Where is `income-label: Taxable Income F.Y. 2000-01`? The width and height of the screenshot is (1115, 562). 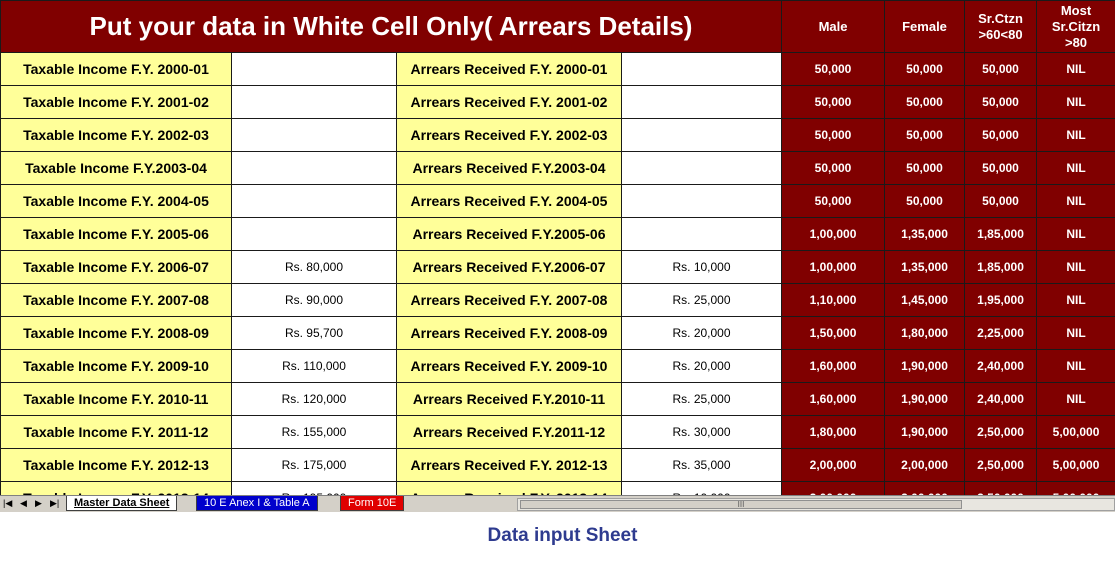
income-label: Taxable Income F.Y. 2000-01 is located at coordinates (116, 69).